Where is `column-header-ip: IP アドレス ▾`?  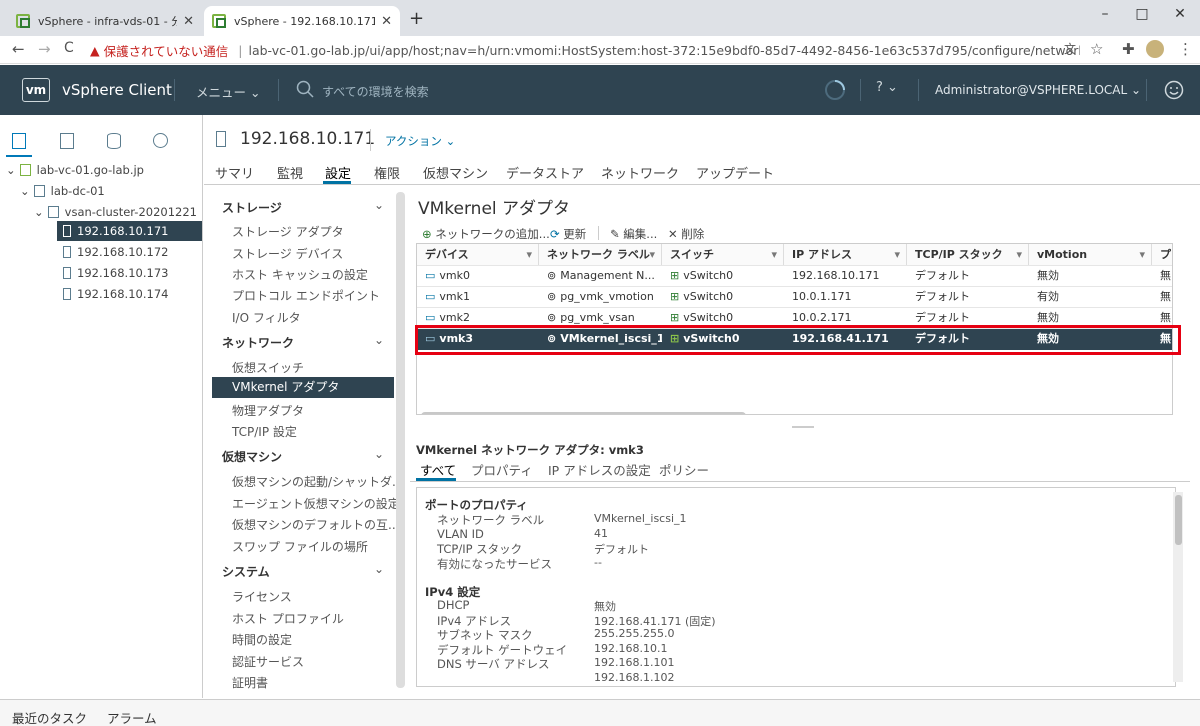 column-header-ip: IP アドレス ▾ is located at coordinates (845, 254).